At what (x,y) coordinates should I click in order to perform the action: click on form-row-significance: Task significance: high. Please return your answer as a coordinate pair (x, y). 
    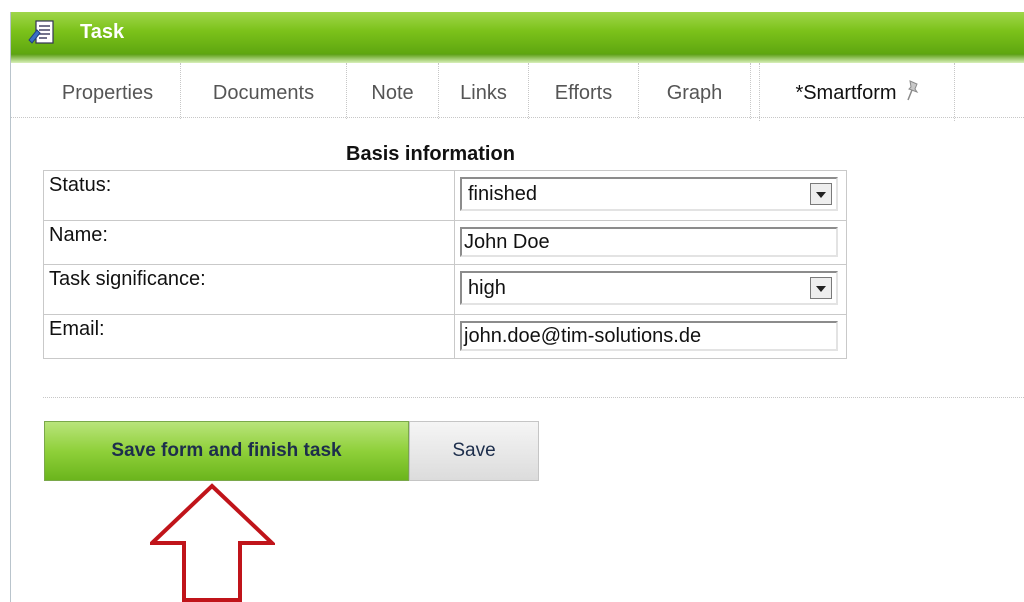
    Looking at the image, I should click on (445, 289).